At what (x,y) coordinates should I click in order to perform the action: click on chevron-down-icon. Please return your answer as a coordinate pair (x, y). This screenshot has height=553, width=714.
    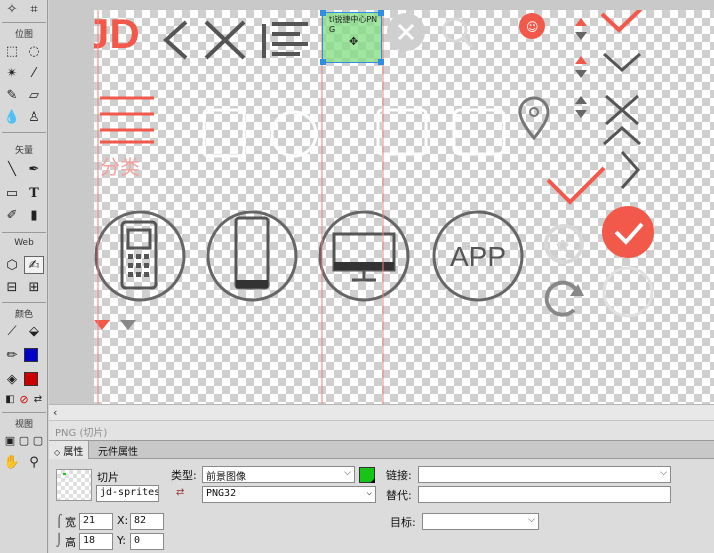
    Looking at the image, I should click on (622, 62).